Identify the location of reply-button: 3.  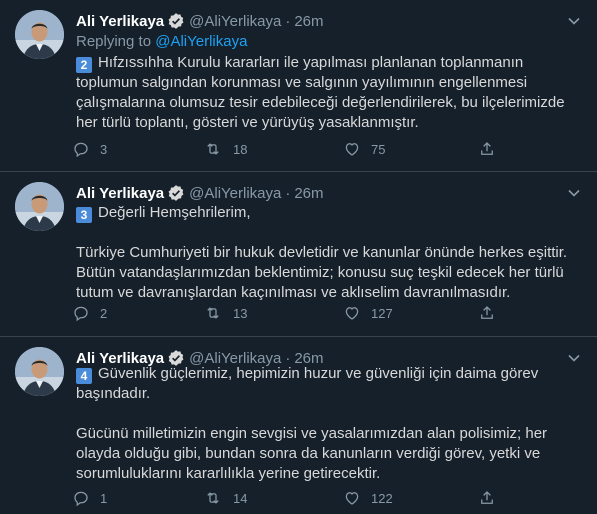
(89, 149).